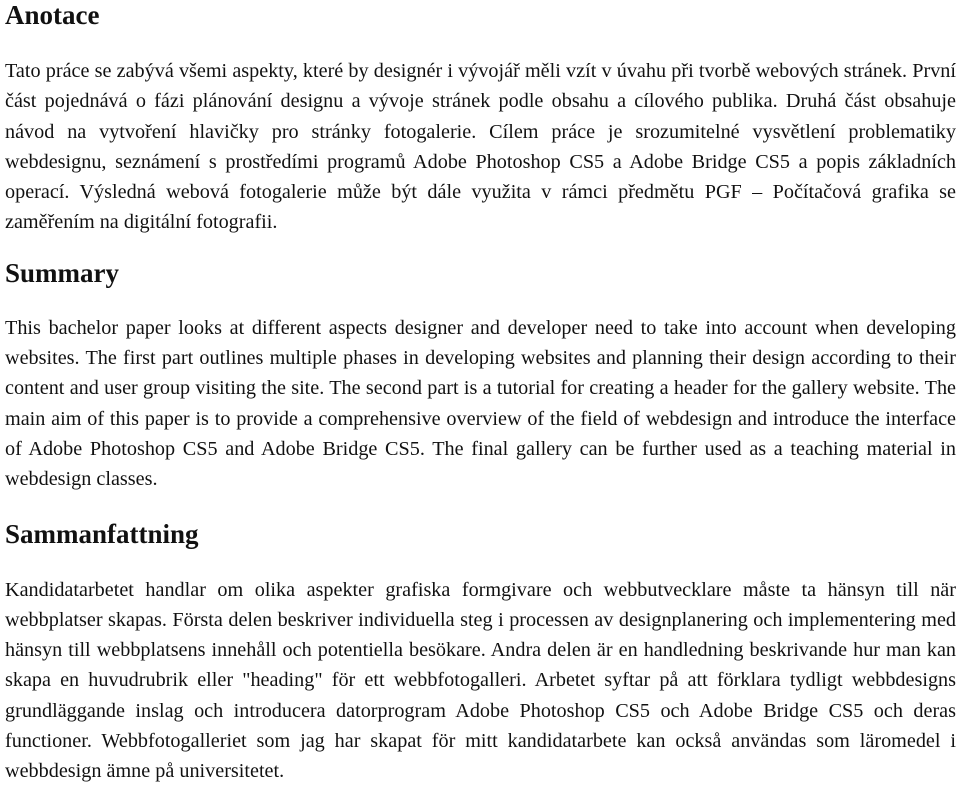  Describe the element at coordinates (52, 15) in the screenshot. I see `heading-anotace: Anotace` at that location.